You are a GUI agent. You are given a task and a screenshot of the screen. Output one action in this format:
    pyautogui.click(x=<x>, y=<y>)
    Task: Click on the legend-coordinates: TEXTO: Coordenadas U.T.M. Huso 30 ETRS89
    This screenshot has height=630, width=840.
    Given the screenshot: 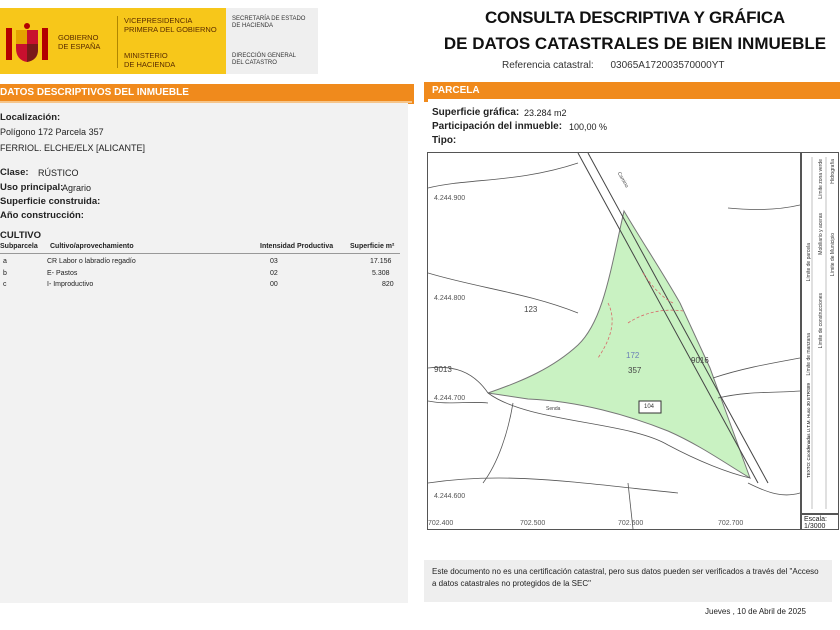 What is the action you would take?
    pyautogui.click(x=808, y=430)
    